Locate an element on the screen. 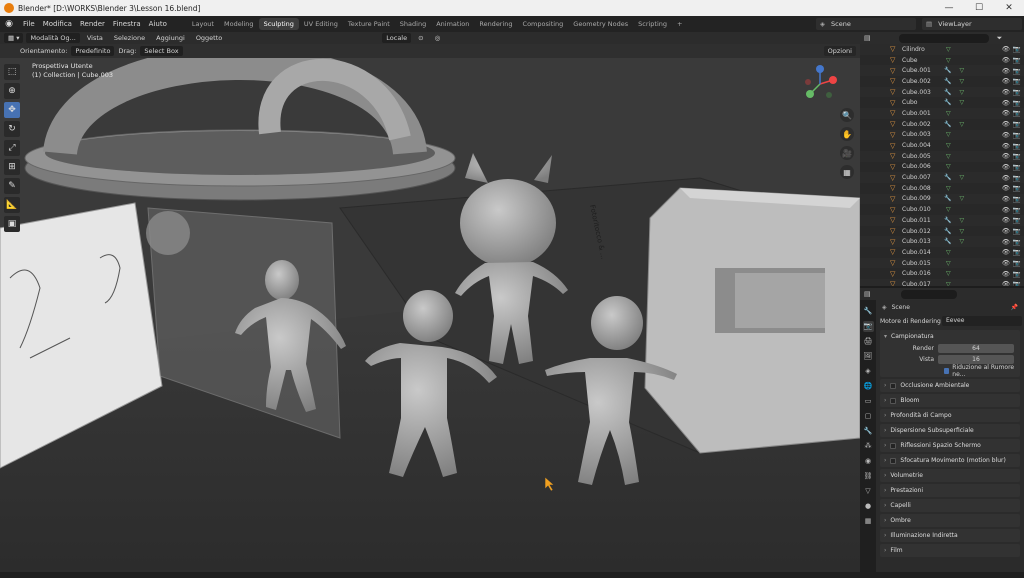 The width and height of the screenshot is (1024, 578). tab-layout: Layout is located at coordinates (203, 24).